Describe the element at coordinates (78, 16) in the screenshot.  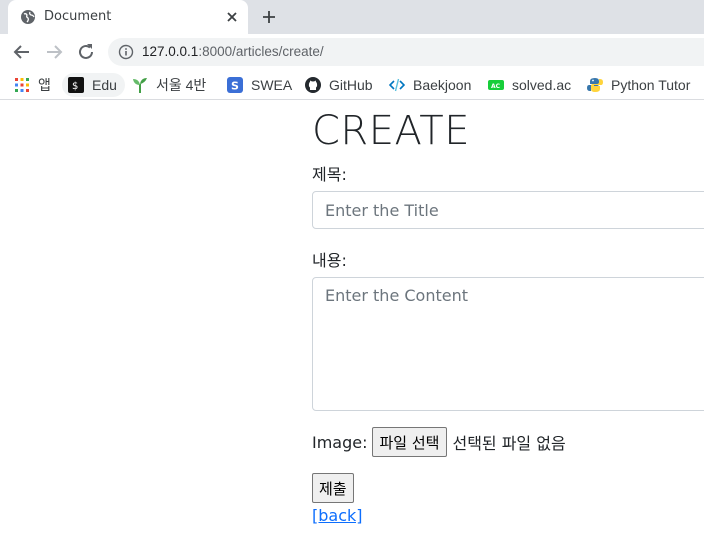
I see `tab-title: Document` at that location.